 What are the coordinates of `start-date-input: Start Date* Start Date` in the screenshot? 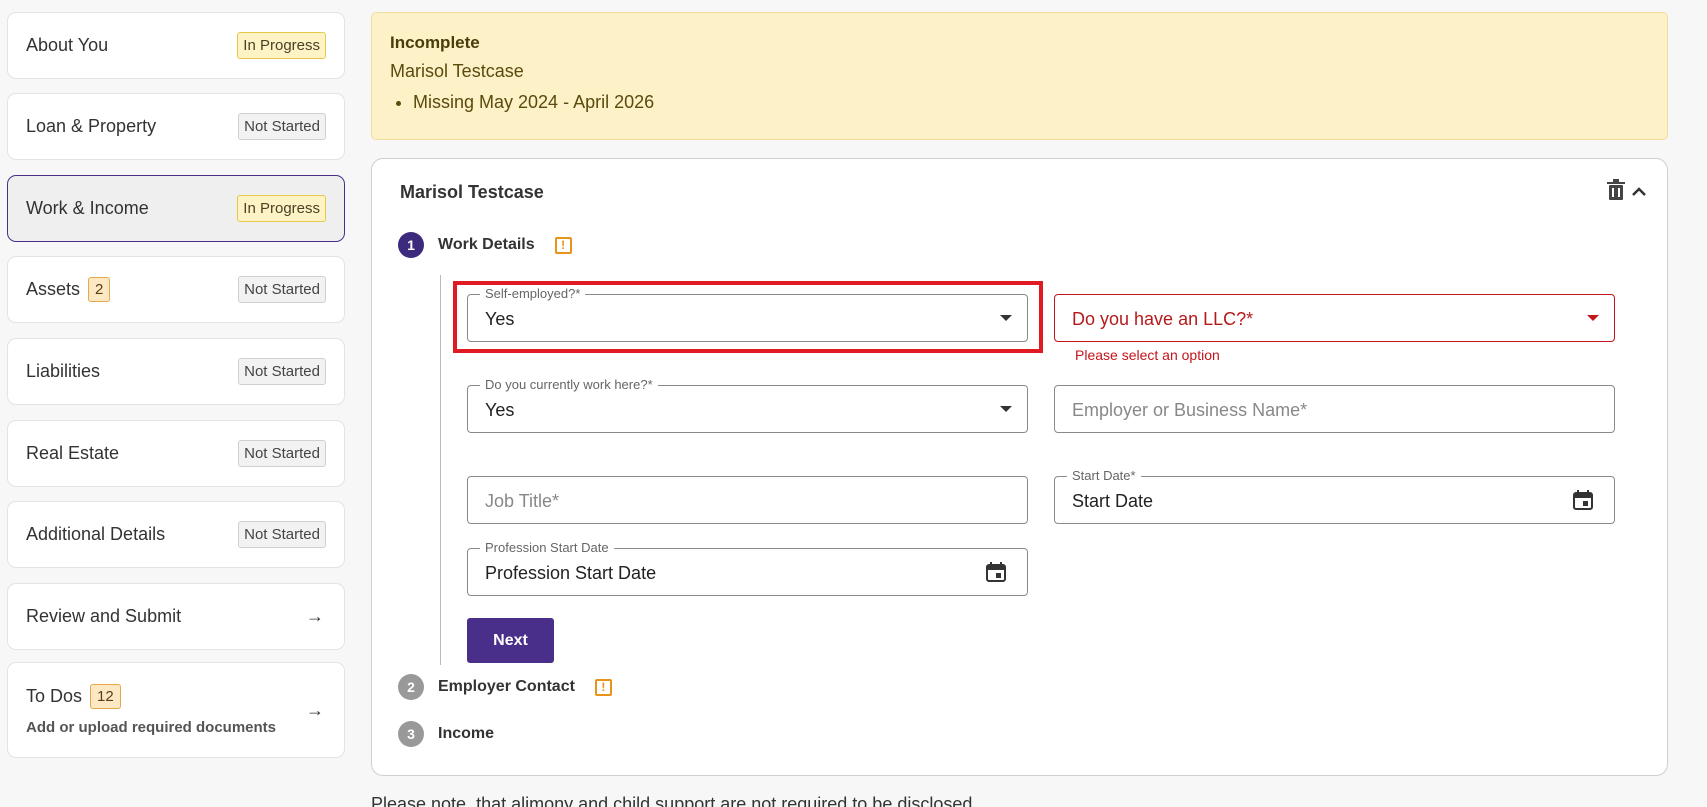 It's located at (1334, 496).